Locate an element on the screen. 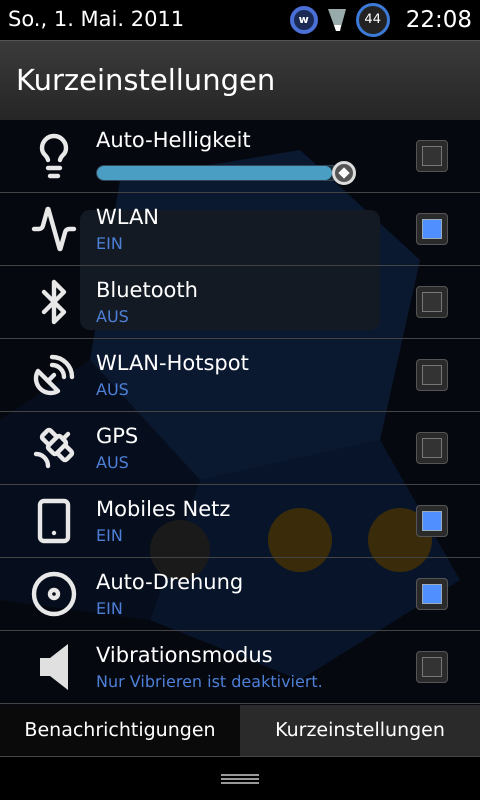  app-badge: w is located at coordinates (304, 20).